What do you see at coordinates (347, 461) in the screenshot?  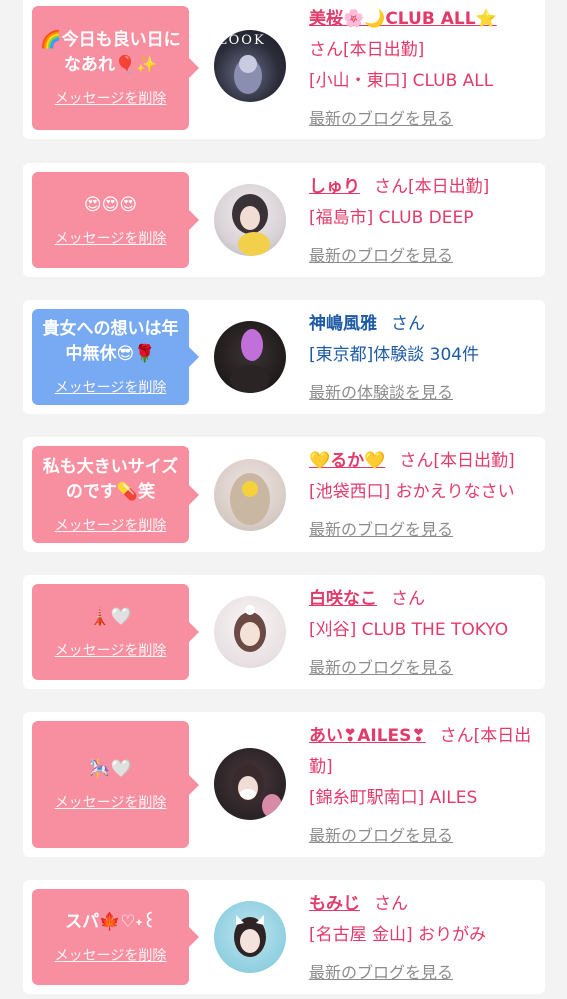 I see `profile-name-link: 💛るか💛` at bounding box center [347, 461].